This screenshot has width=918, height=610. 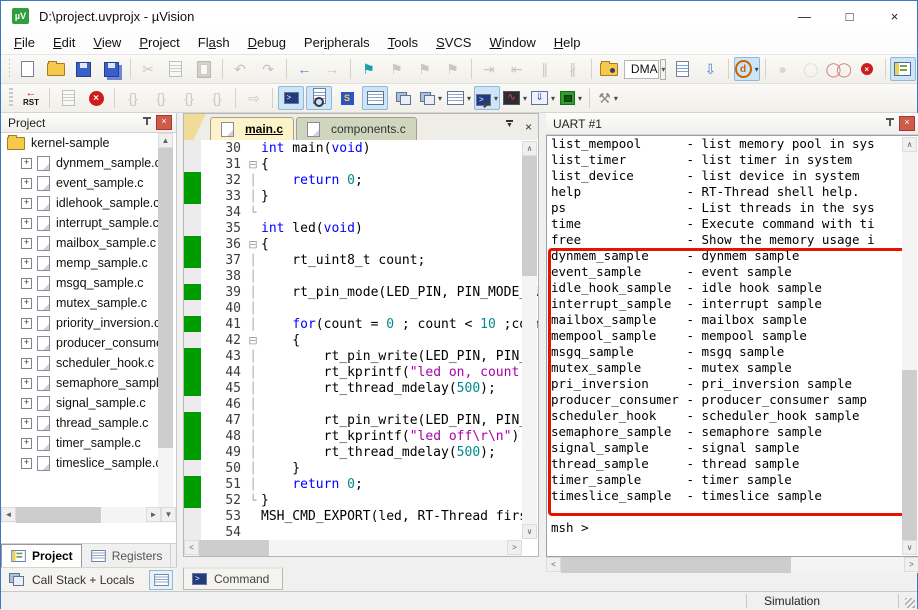 What do you see at coordinates (217, 98) in the screenshot?
I see `run-to-cursor-button: {}` at bounding box center [217, 98].